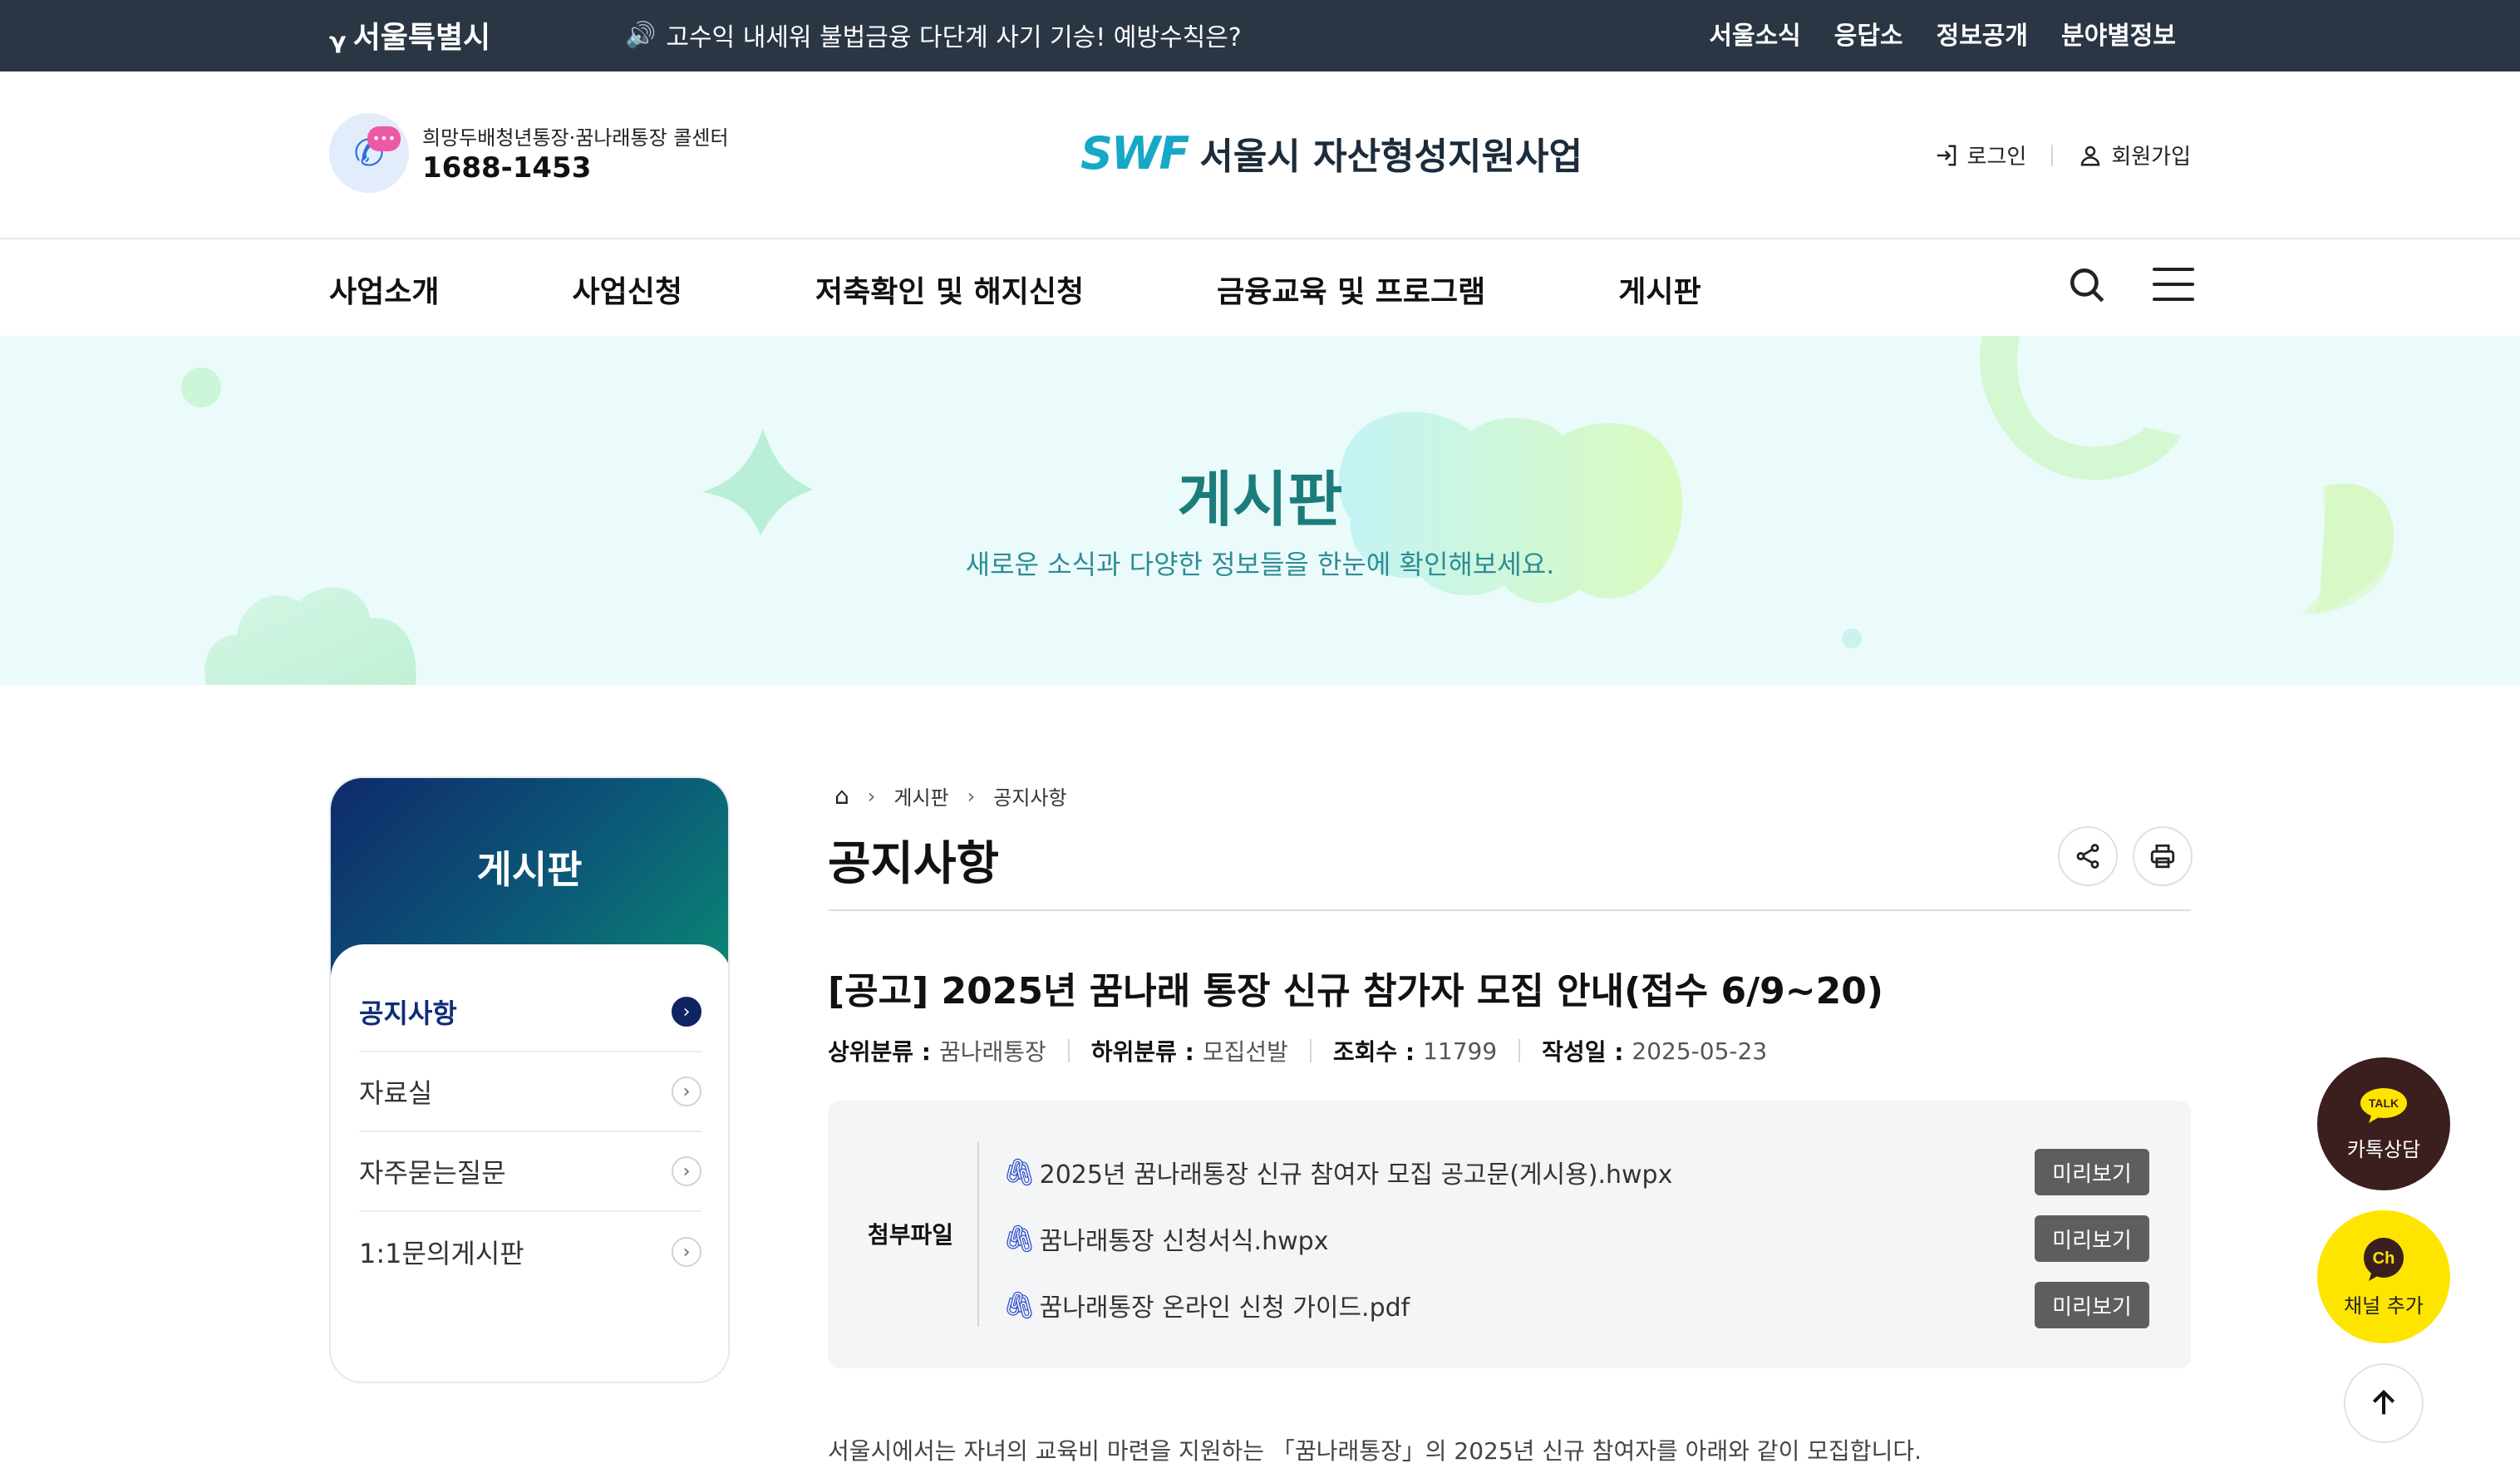 The width and height of the screenshot is (2520, 1483). Describe the element at coordinates (2383, 1149) in the screenshot. I see `kakao-talk-label: 카톡상담` at that location.